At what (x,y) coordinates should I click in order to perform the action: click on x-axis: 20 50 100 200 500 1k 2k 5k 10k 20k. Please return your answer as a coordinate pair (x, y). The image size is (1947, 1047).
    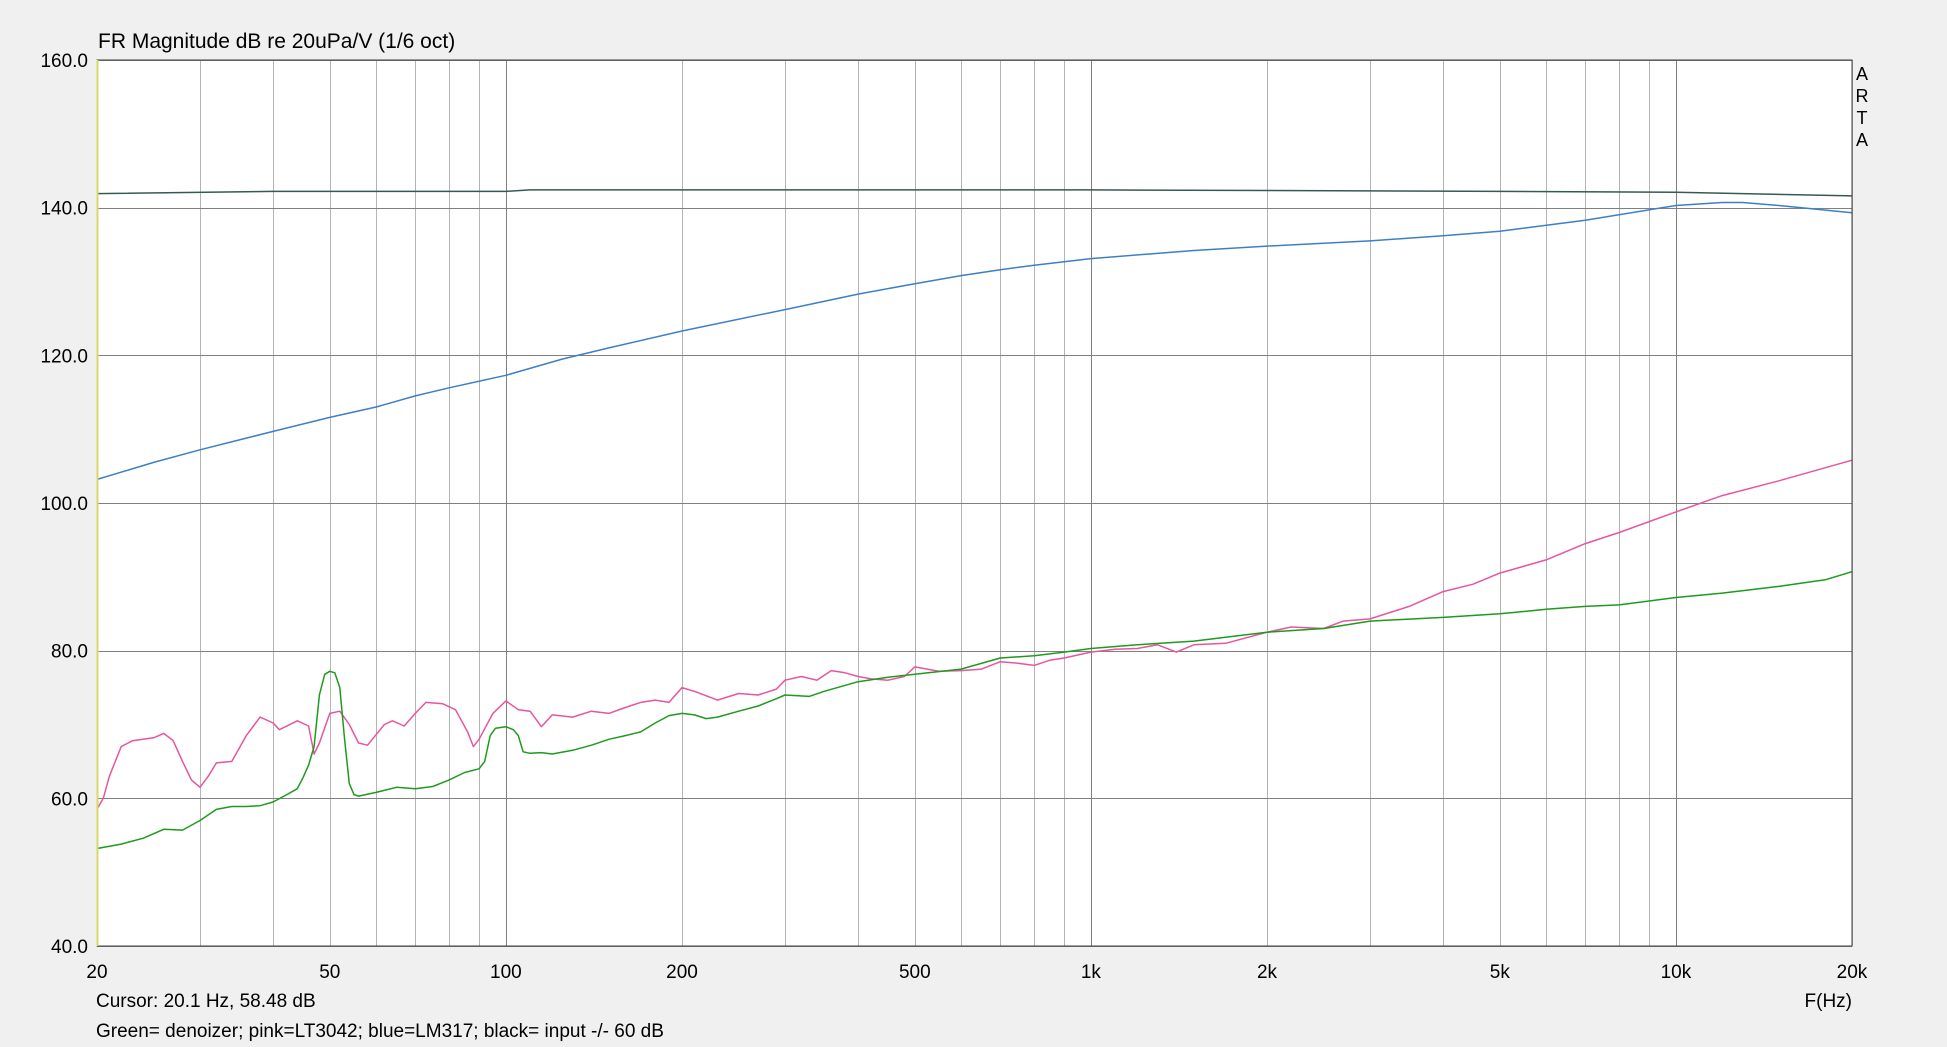
    Looking at the image, I should click on (976, 972).